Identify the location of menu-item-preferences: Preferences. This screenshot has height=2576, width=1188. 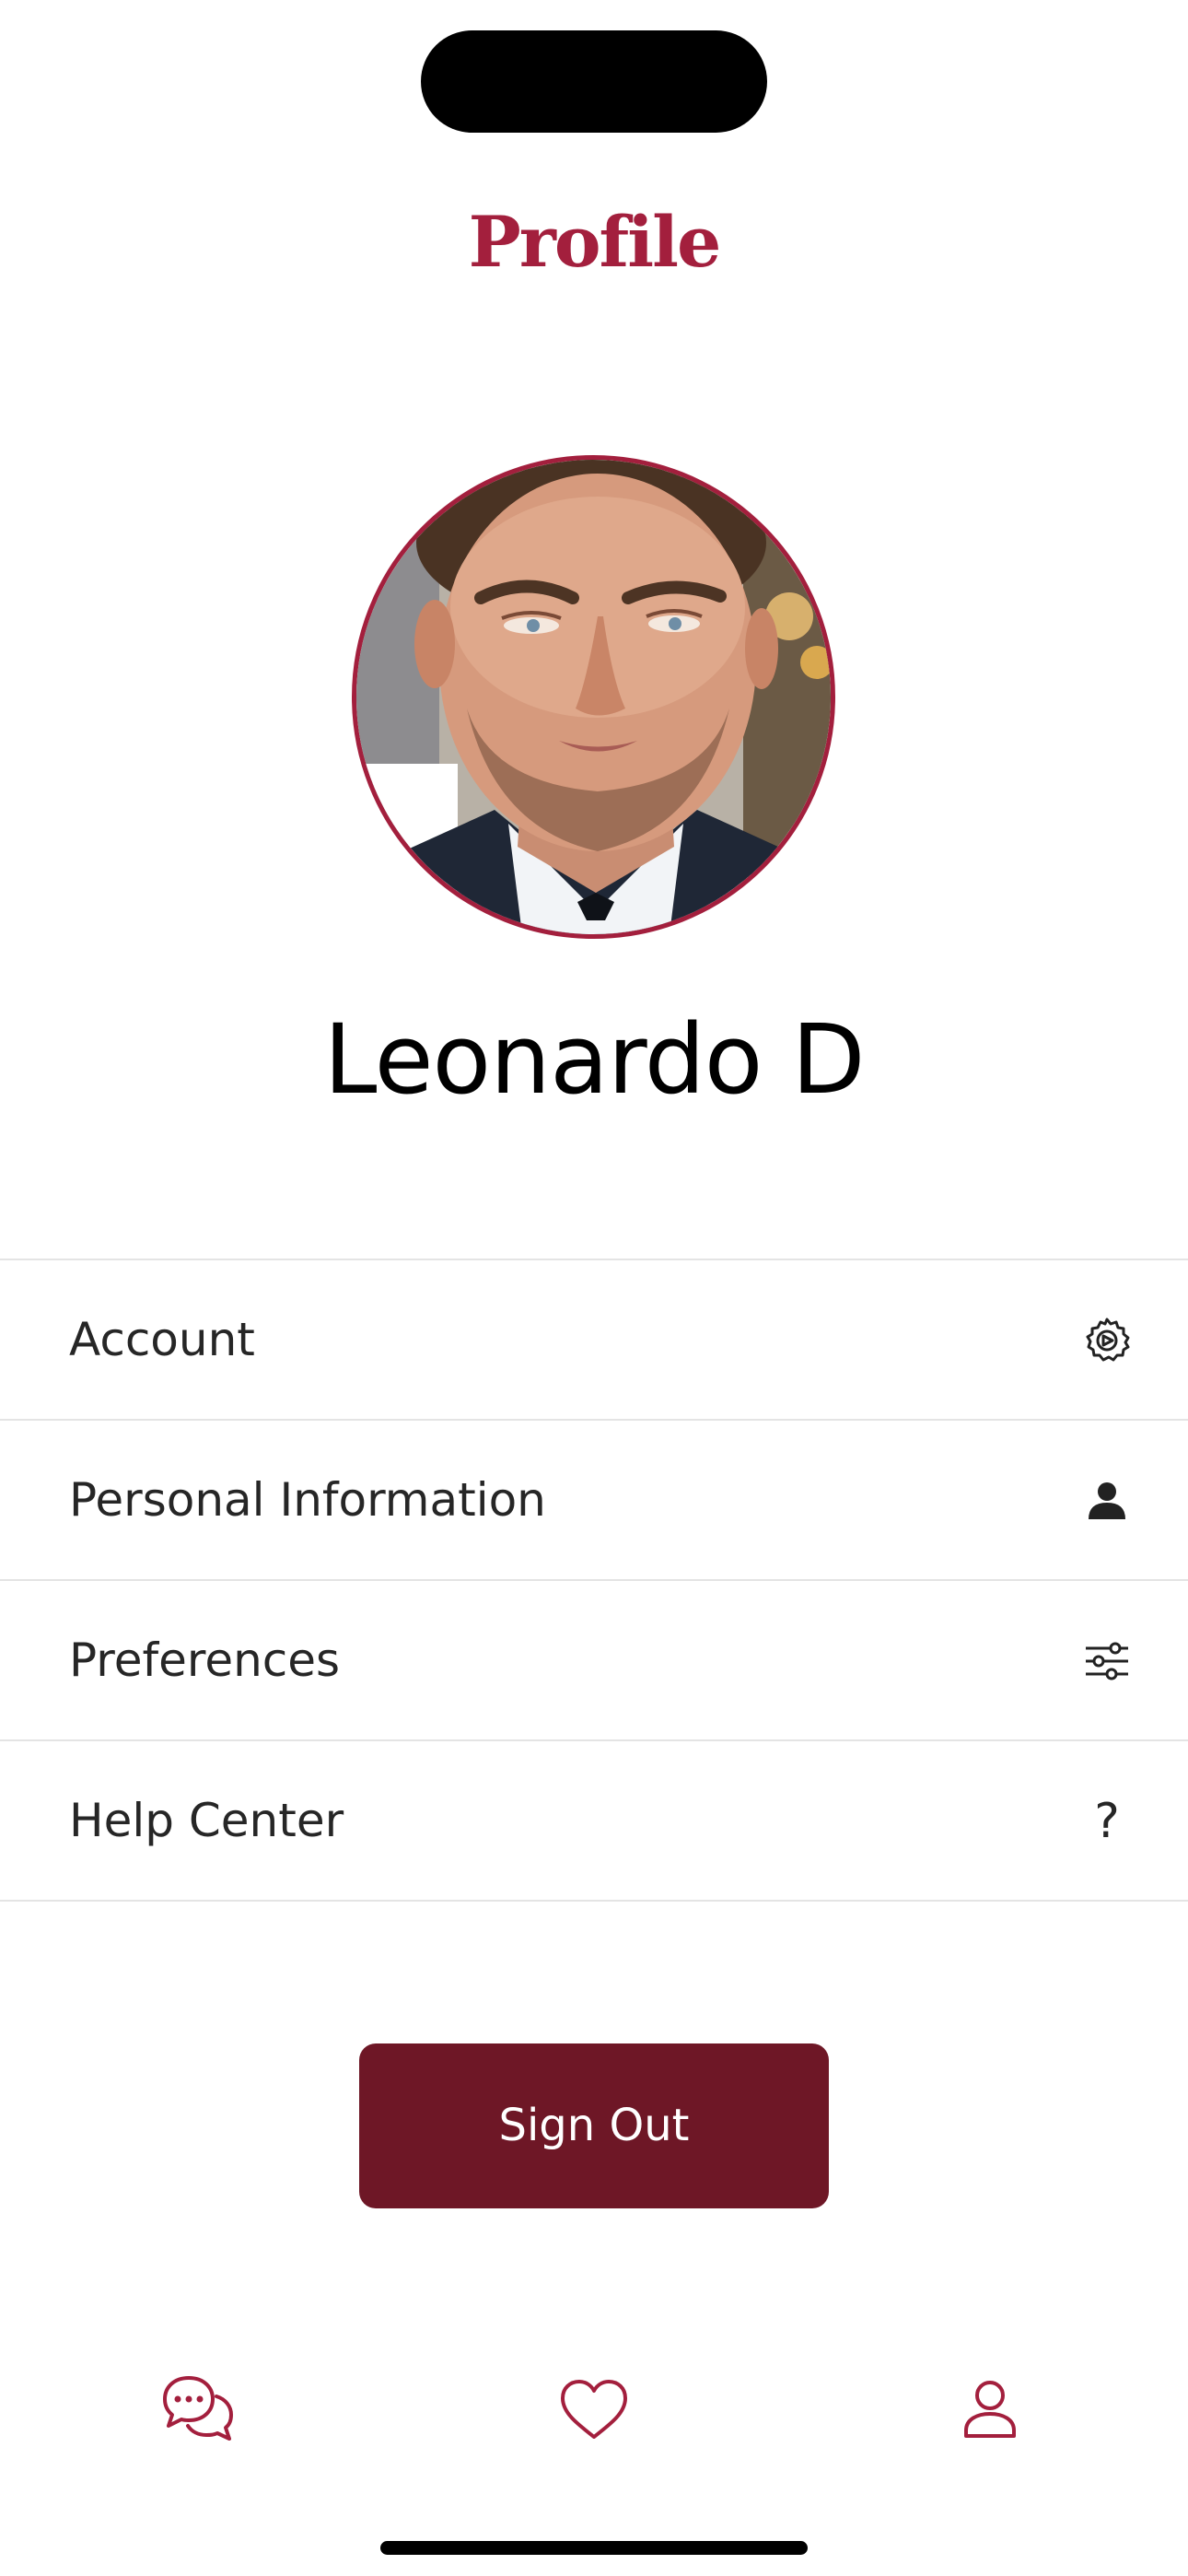
(594, 1661).